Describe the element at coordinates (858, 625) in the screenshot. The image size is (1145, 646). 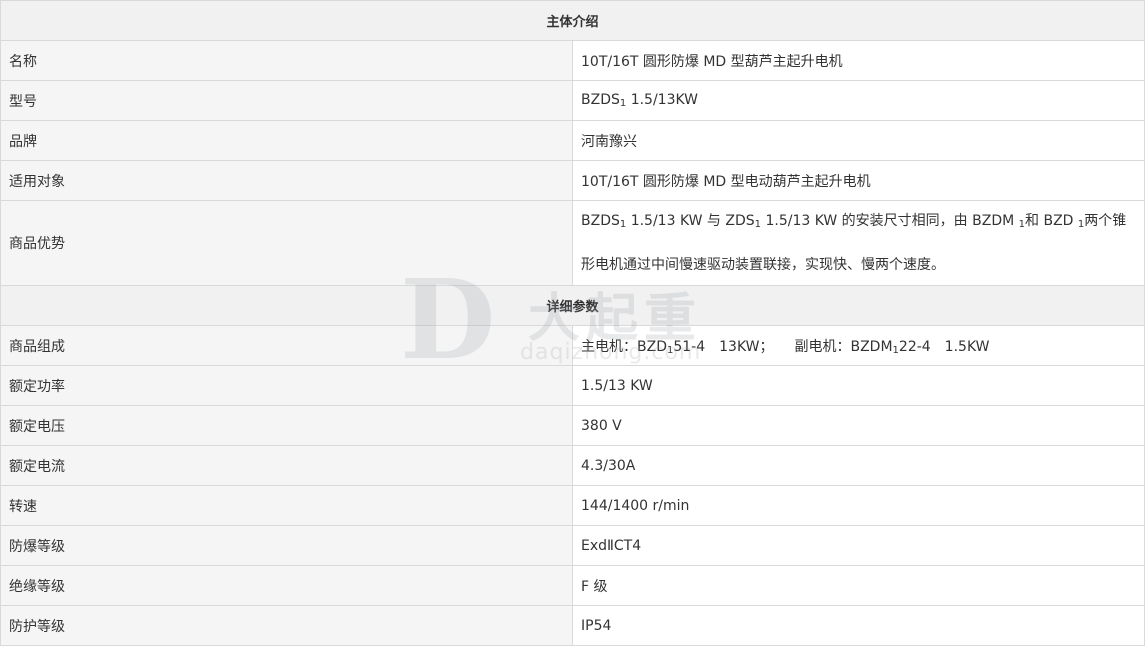
I see `row-value: IP54` at that location.